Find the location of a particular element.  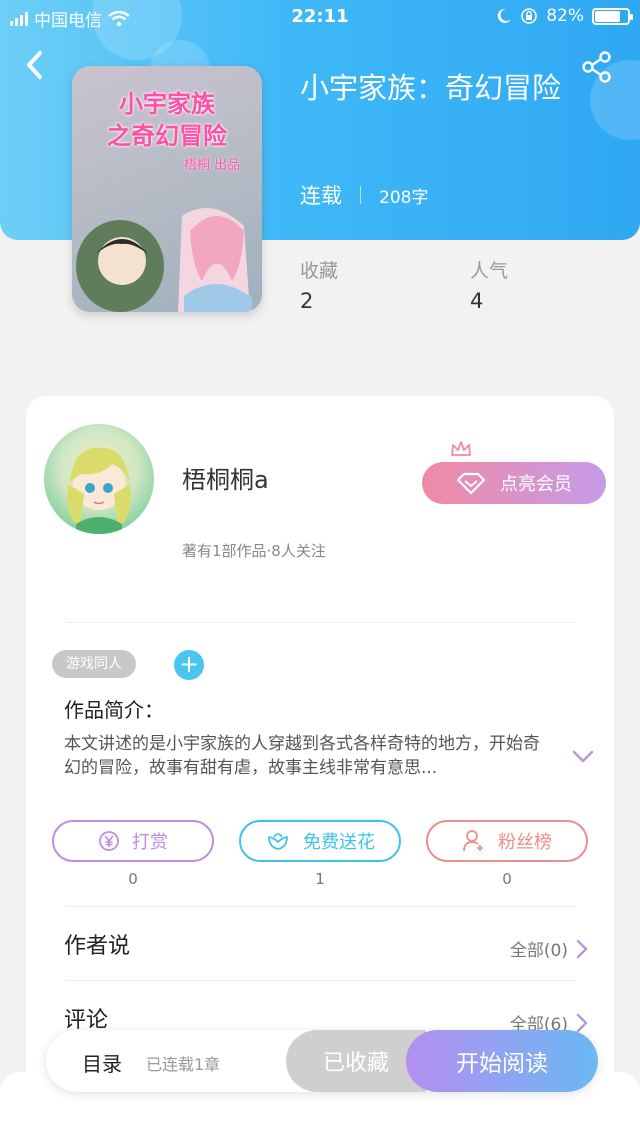

status-right: 82% is located at coordinates (564, 16).